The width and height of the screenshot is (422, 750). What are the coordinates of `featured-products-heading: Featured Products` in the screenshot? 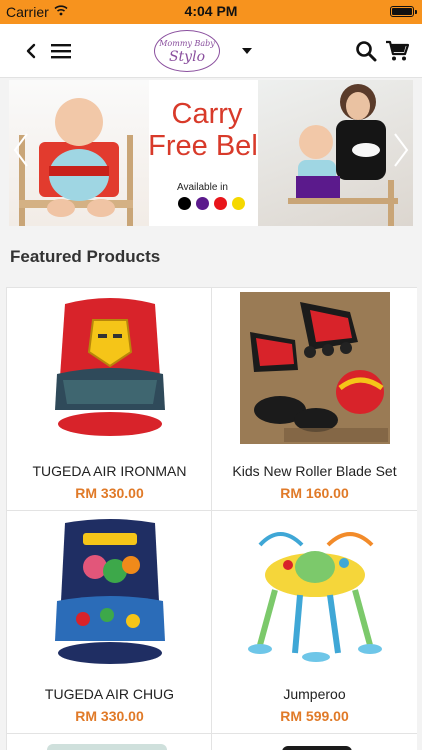 It's located at (85, 256).